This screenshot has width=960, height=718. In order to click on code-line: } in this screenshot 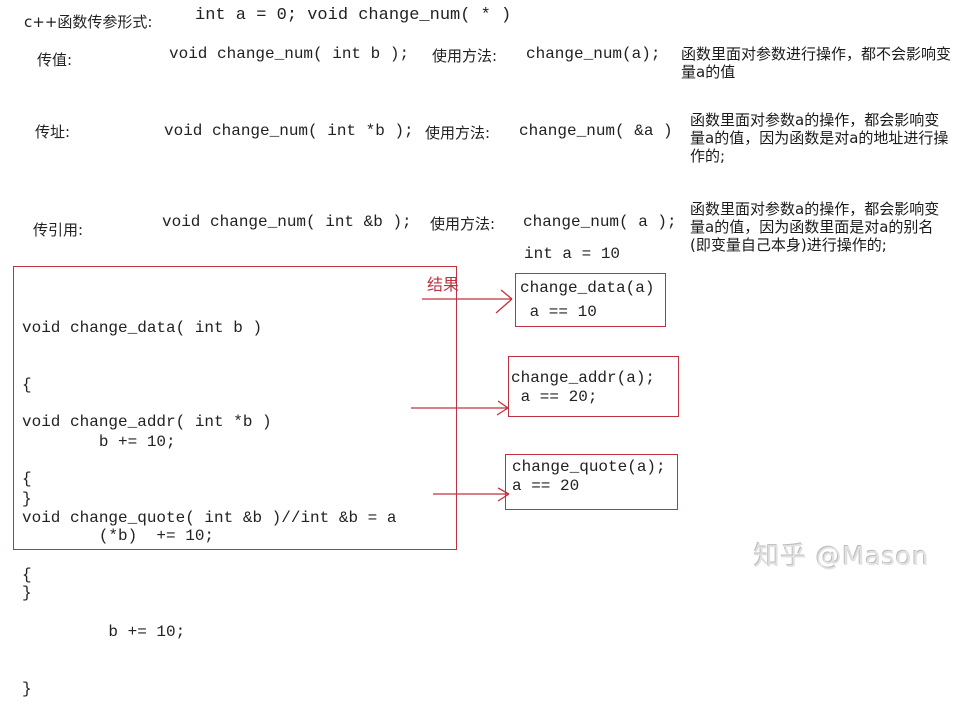, I will do `click(27, 689)`.